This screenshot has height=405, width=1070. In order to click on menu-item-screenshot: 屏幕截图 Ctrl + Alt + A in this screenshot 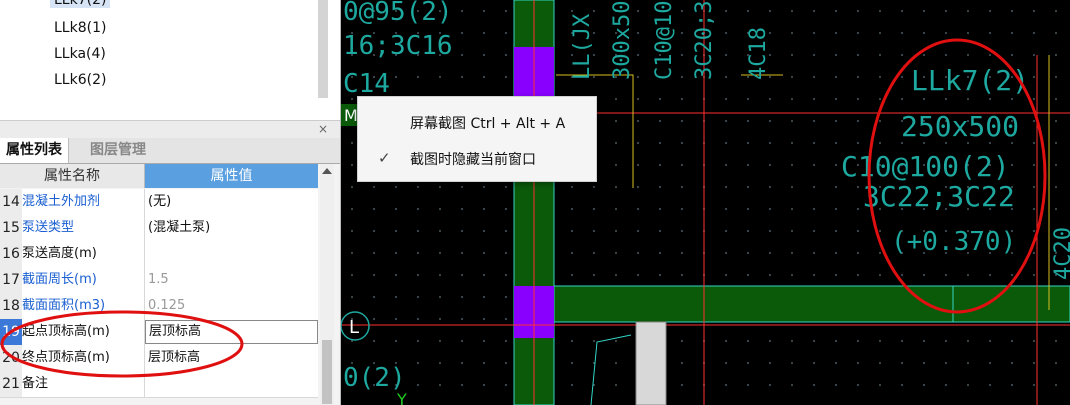, I will do `click(487, 123)`.